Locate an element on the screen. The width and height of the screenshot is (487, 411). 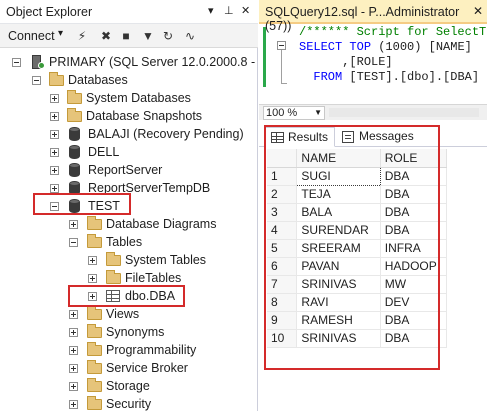
tree-node: Storage is located at coordinates (129, 386).